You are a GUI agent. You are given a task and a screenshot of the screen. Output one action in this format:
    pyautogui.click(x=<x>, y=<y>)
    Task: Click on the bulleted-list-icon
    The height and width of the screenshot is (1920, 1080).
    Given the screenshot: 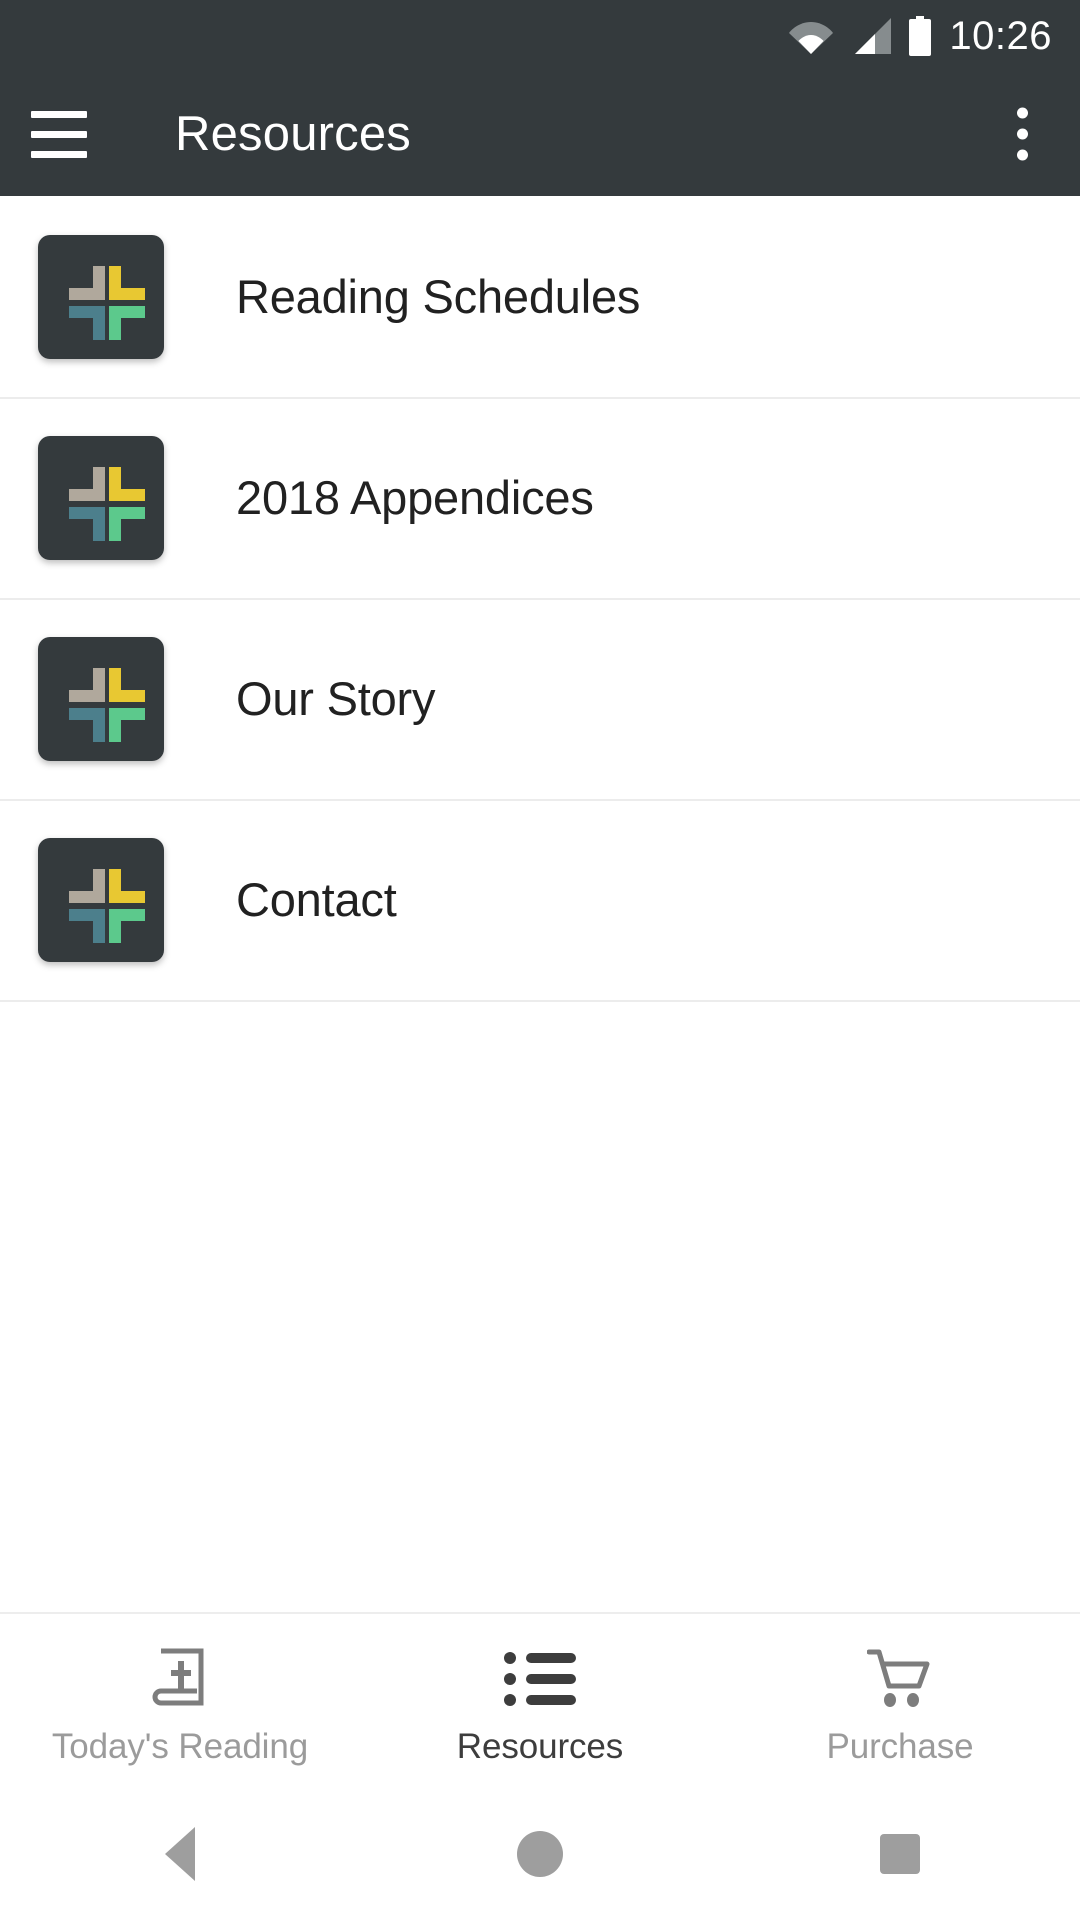 What is the action you would take?
    pyautogui.click(x=540, y=1679)
    